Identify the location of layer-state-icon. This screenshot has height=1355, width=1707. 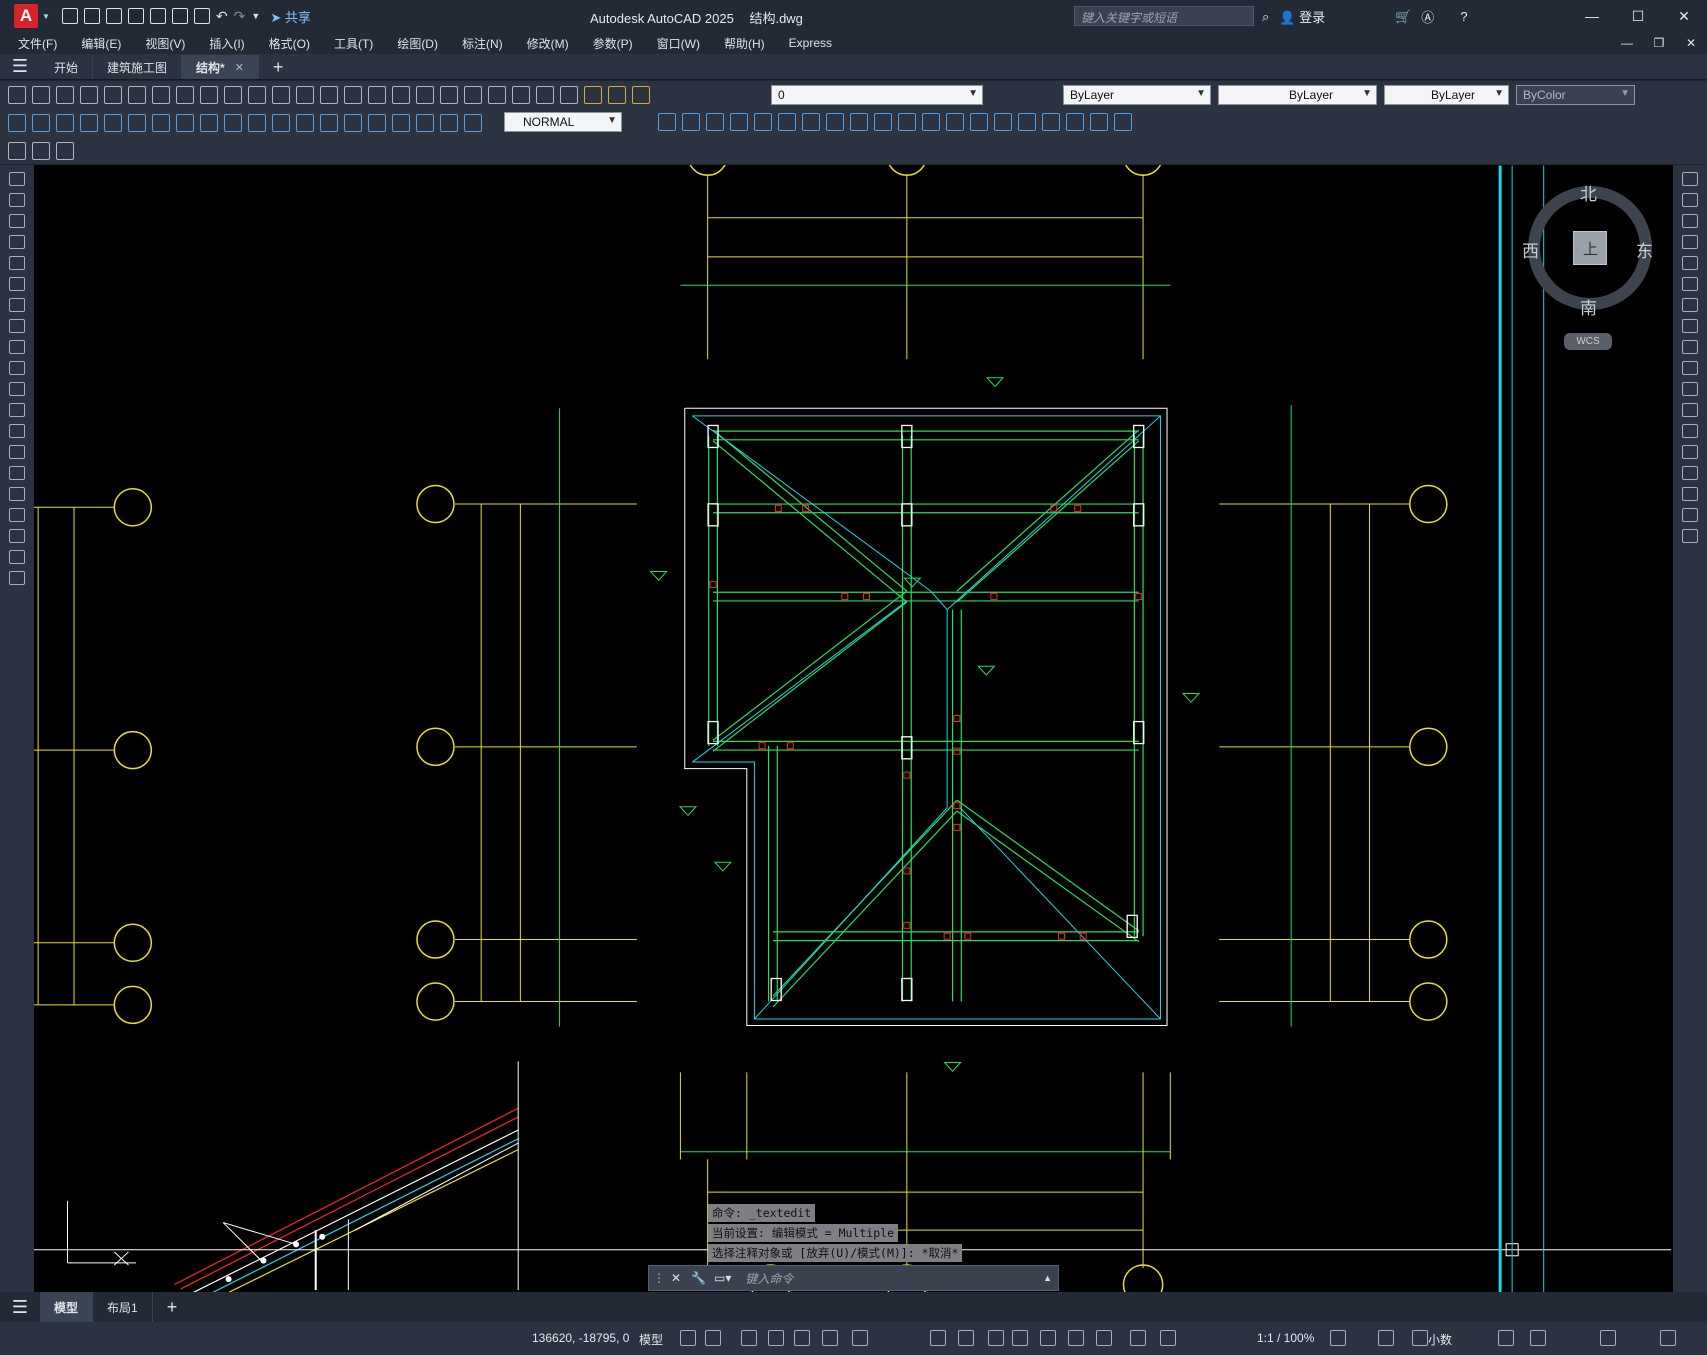
(617, 95).